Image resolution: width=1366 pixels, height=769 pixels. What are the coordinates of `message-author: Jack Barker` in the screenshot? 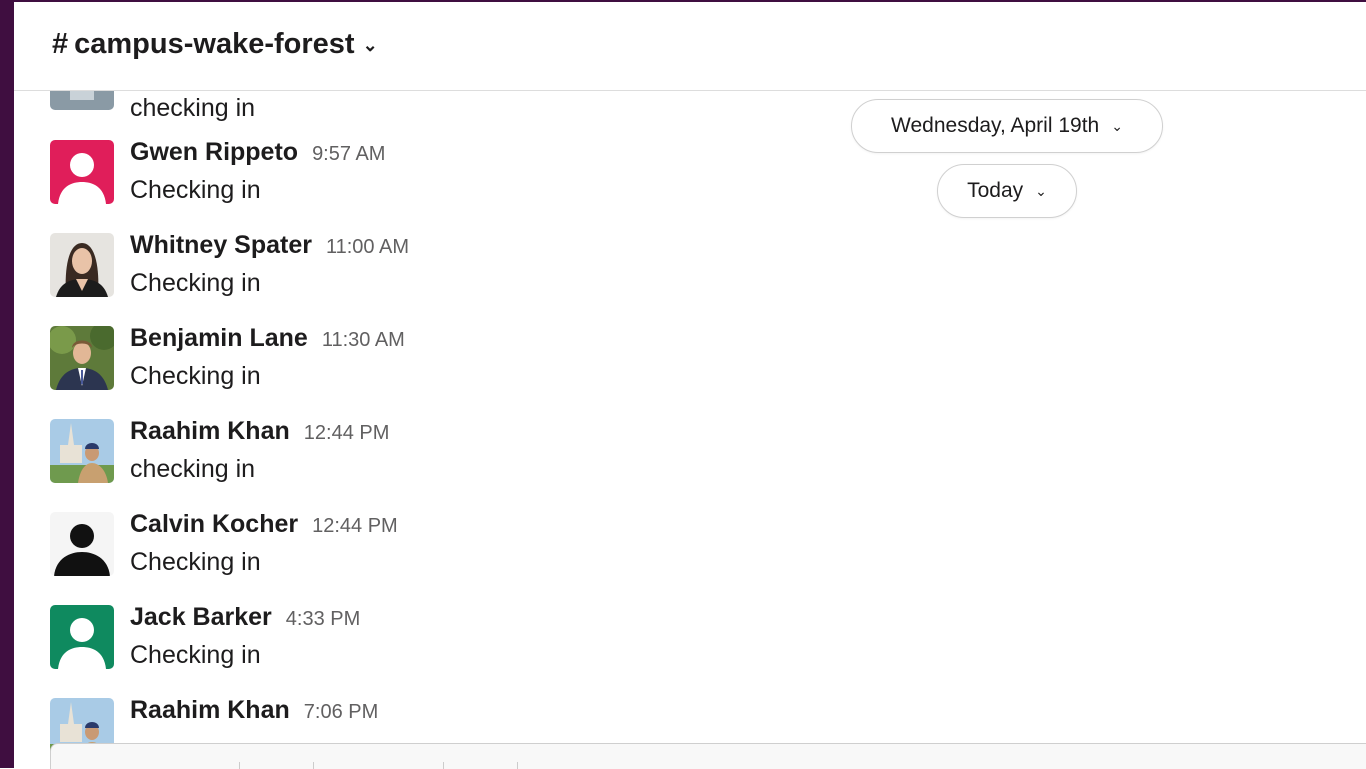 It's located at (201, 617).